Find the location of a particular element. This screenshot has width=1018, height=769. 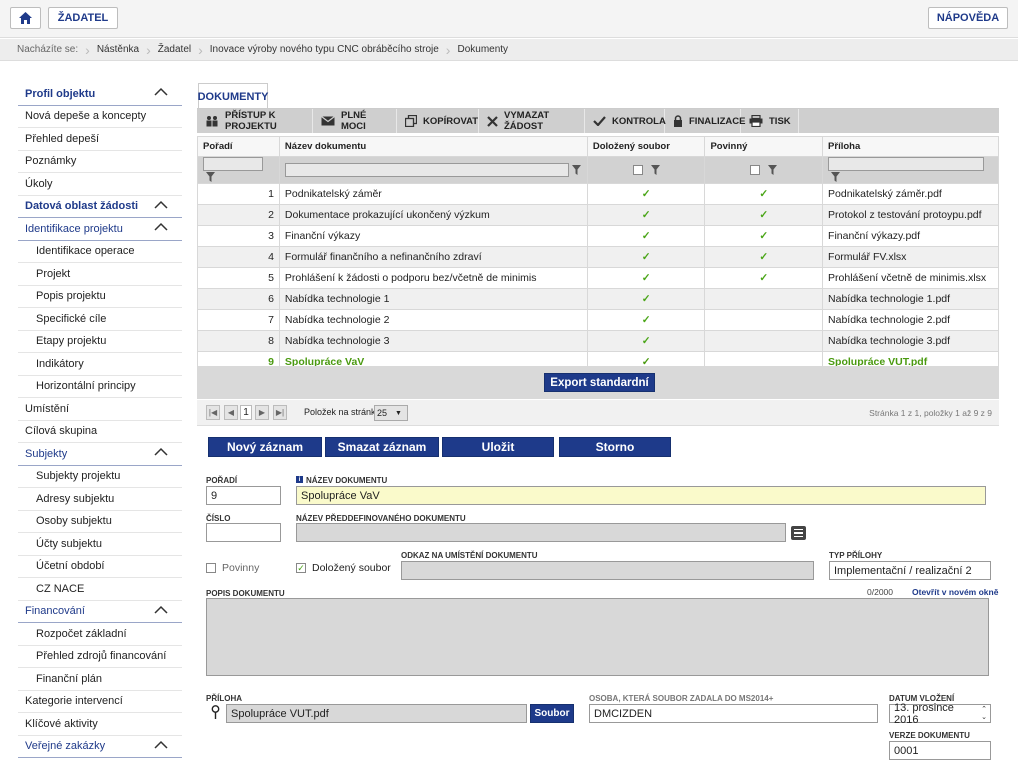

cancel-button: Storno is located at coordinates (615, 447).